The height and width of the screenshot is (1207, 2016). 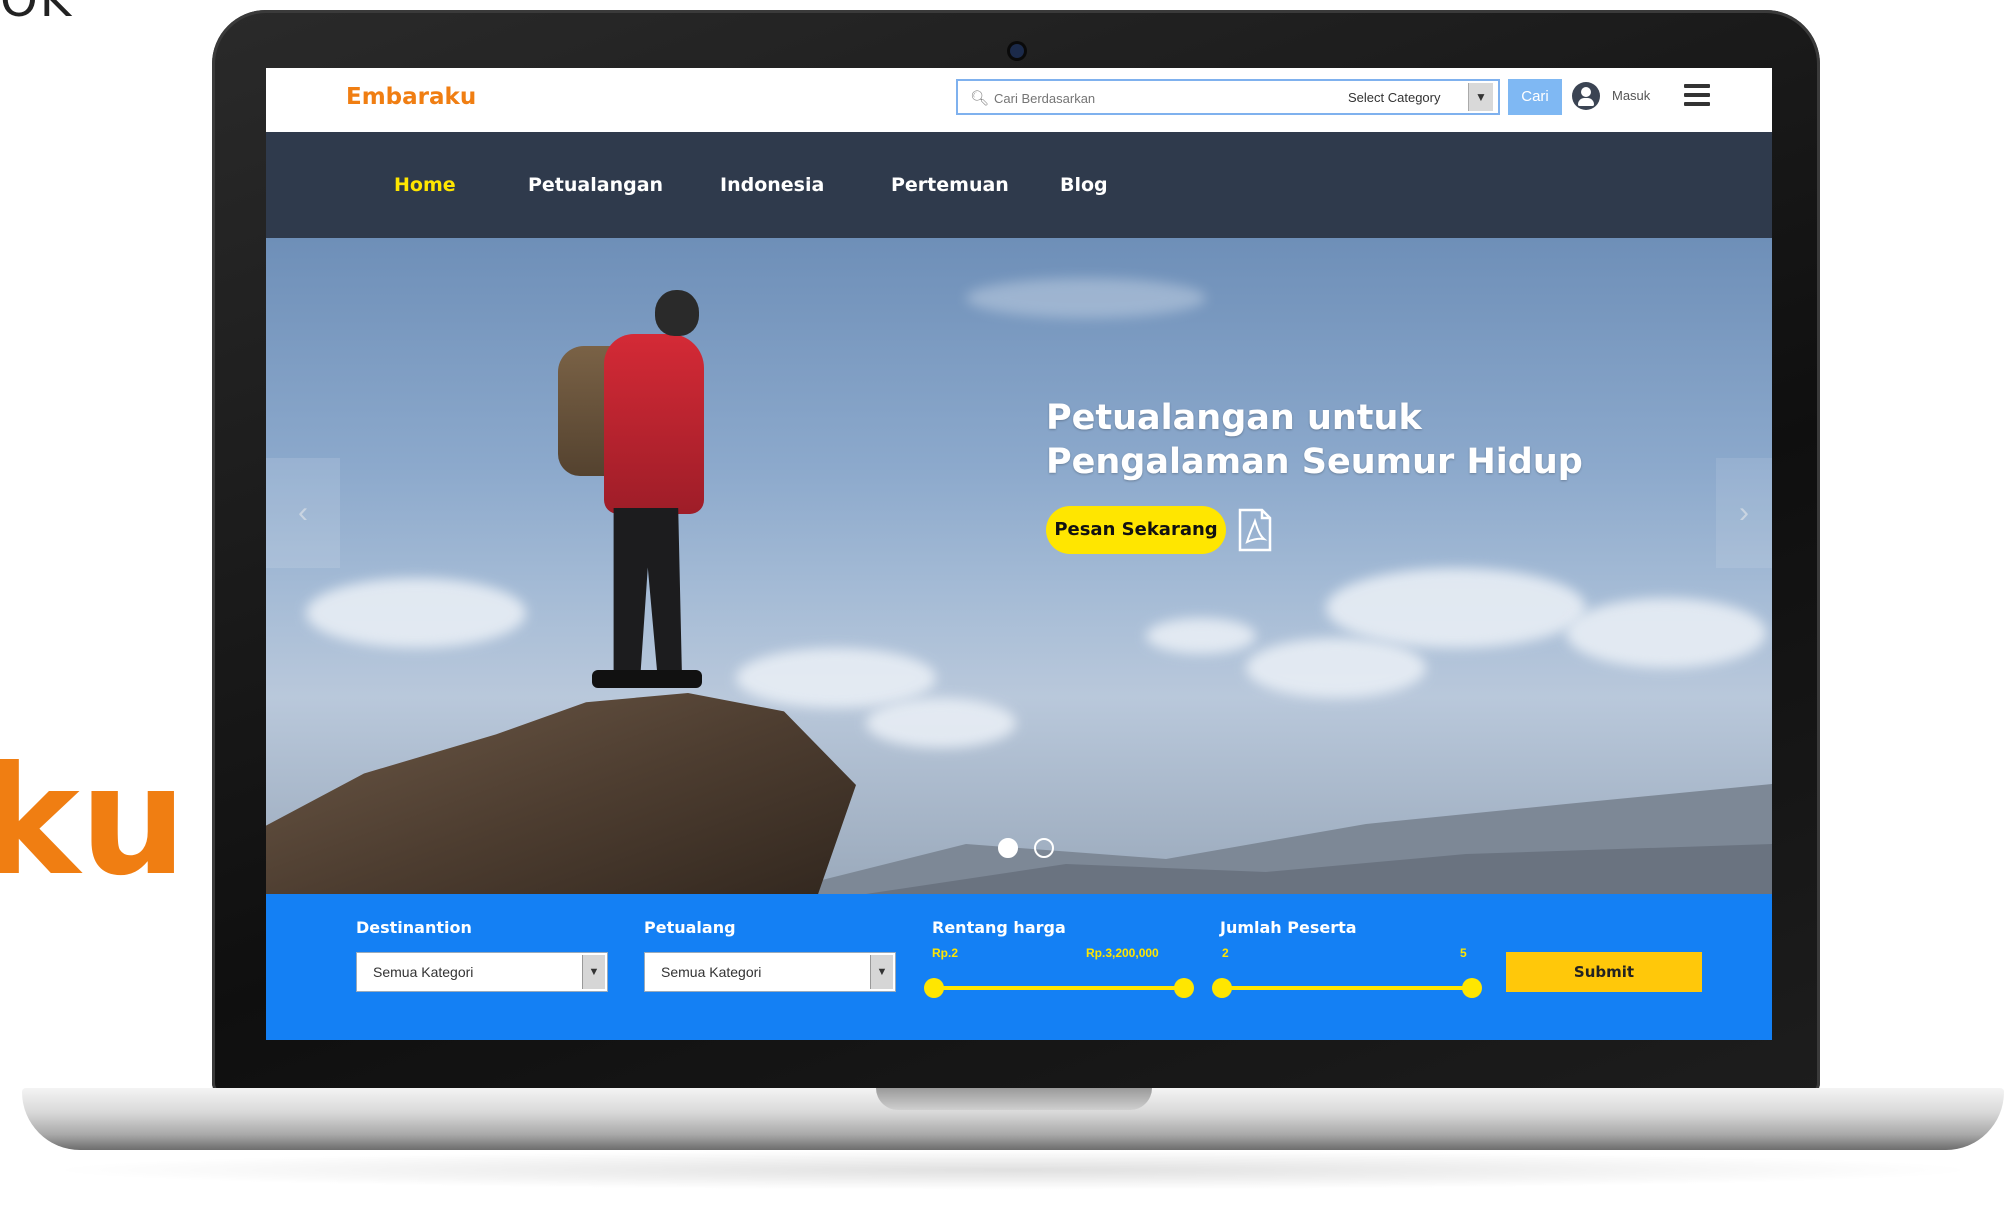 I want to click on search-bar: 🔍︎ Select Category ▼, so click(x=1228, y=97).